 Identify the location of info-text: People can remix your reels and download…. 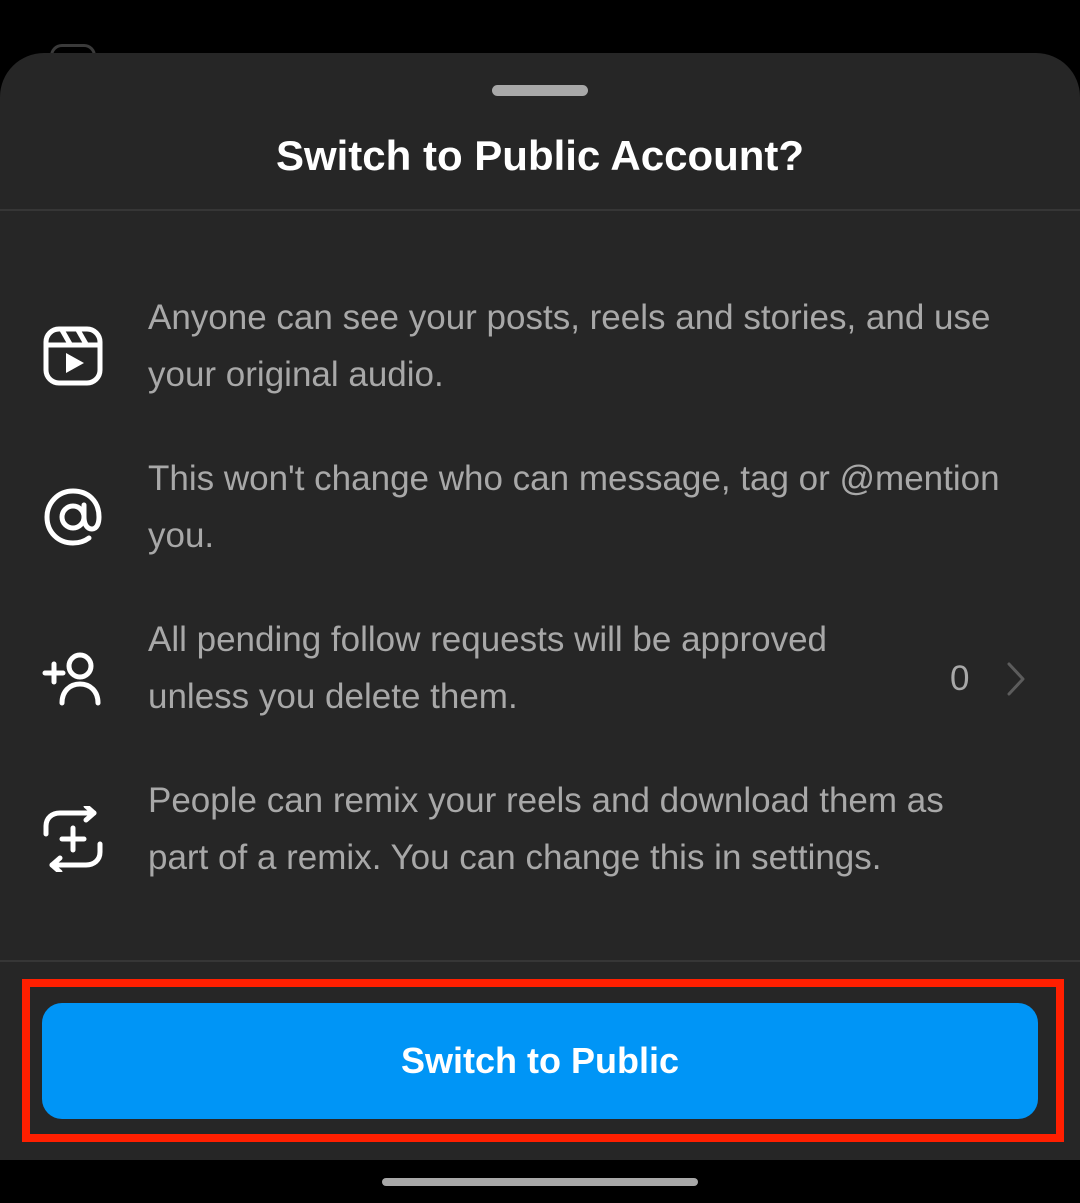
(546, 829).